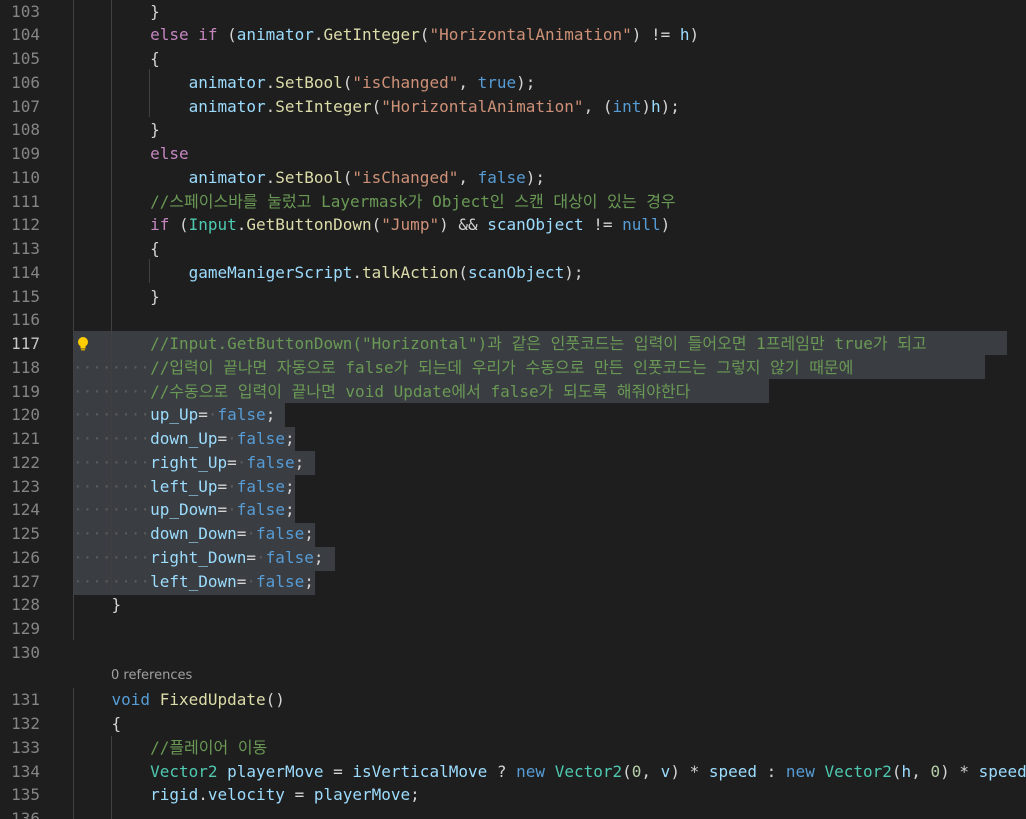  Describe the element at coordinates (184, 510) in the screenshot. I see `code-line: ········up_Down=·false;` at that location.